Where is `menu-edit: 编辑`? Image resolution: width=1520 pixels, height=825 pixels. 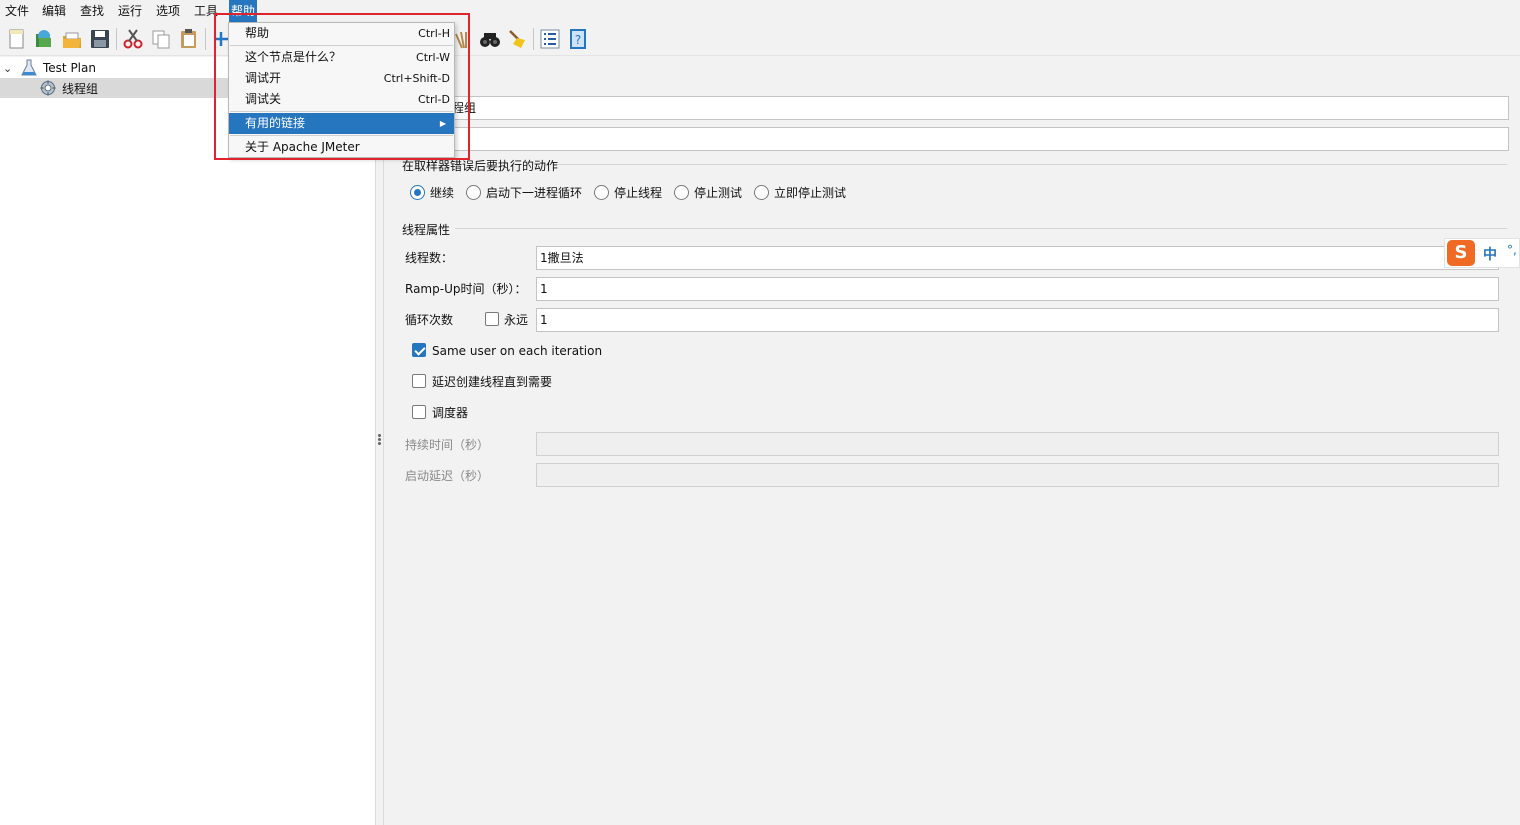
menu-edit: 编辑 is located at coordinates (54, 11).